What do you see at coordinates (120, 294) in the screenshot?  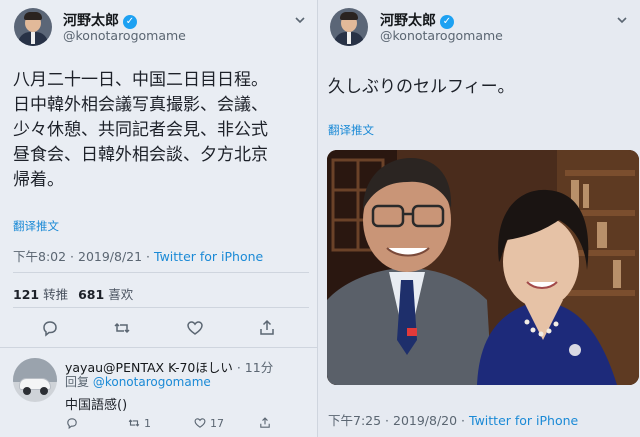 I see `likes-label: 喜欢` at bounding box center [120, 294].